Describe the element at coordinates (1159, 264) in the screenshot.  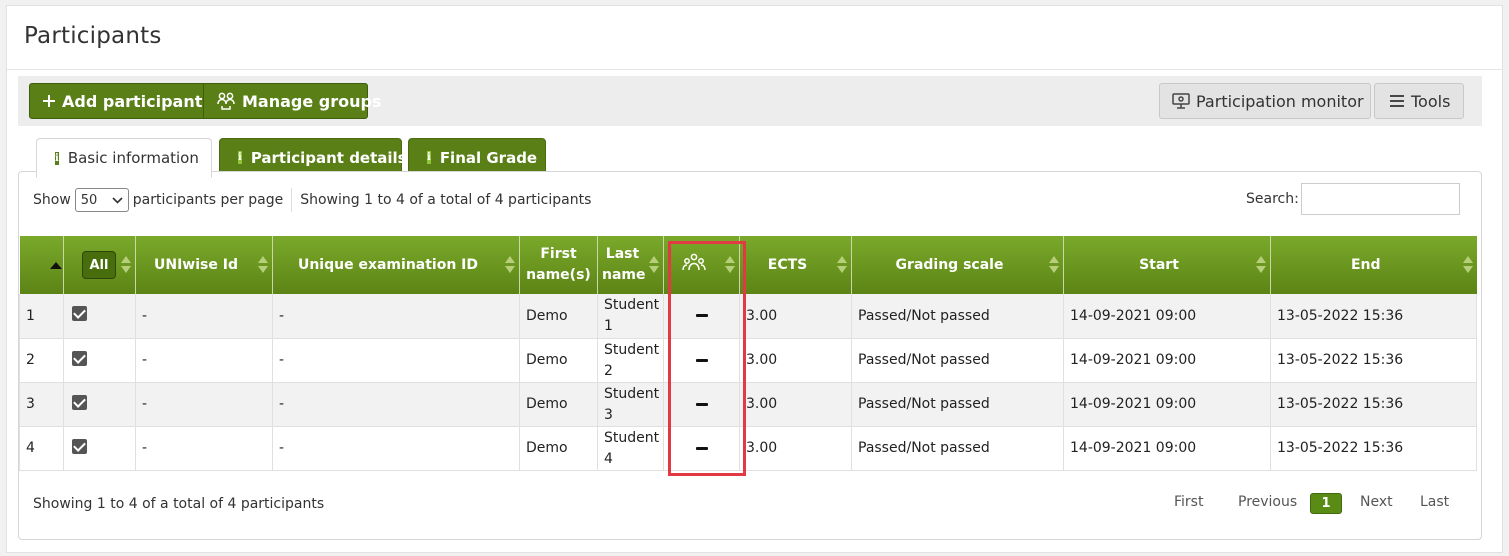
I see `header-label: Start` at that location.